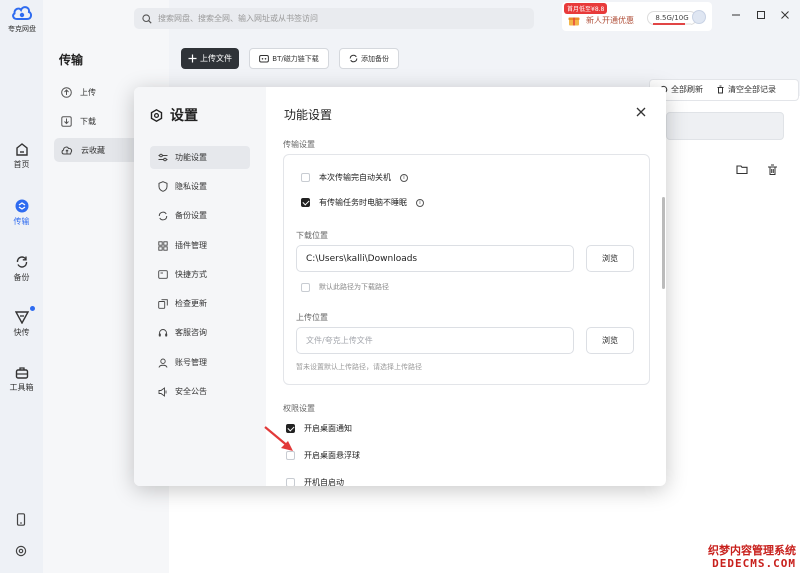  I want to click on settings-menu-backup: 备份设置, so click(200, 215).